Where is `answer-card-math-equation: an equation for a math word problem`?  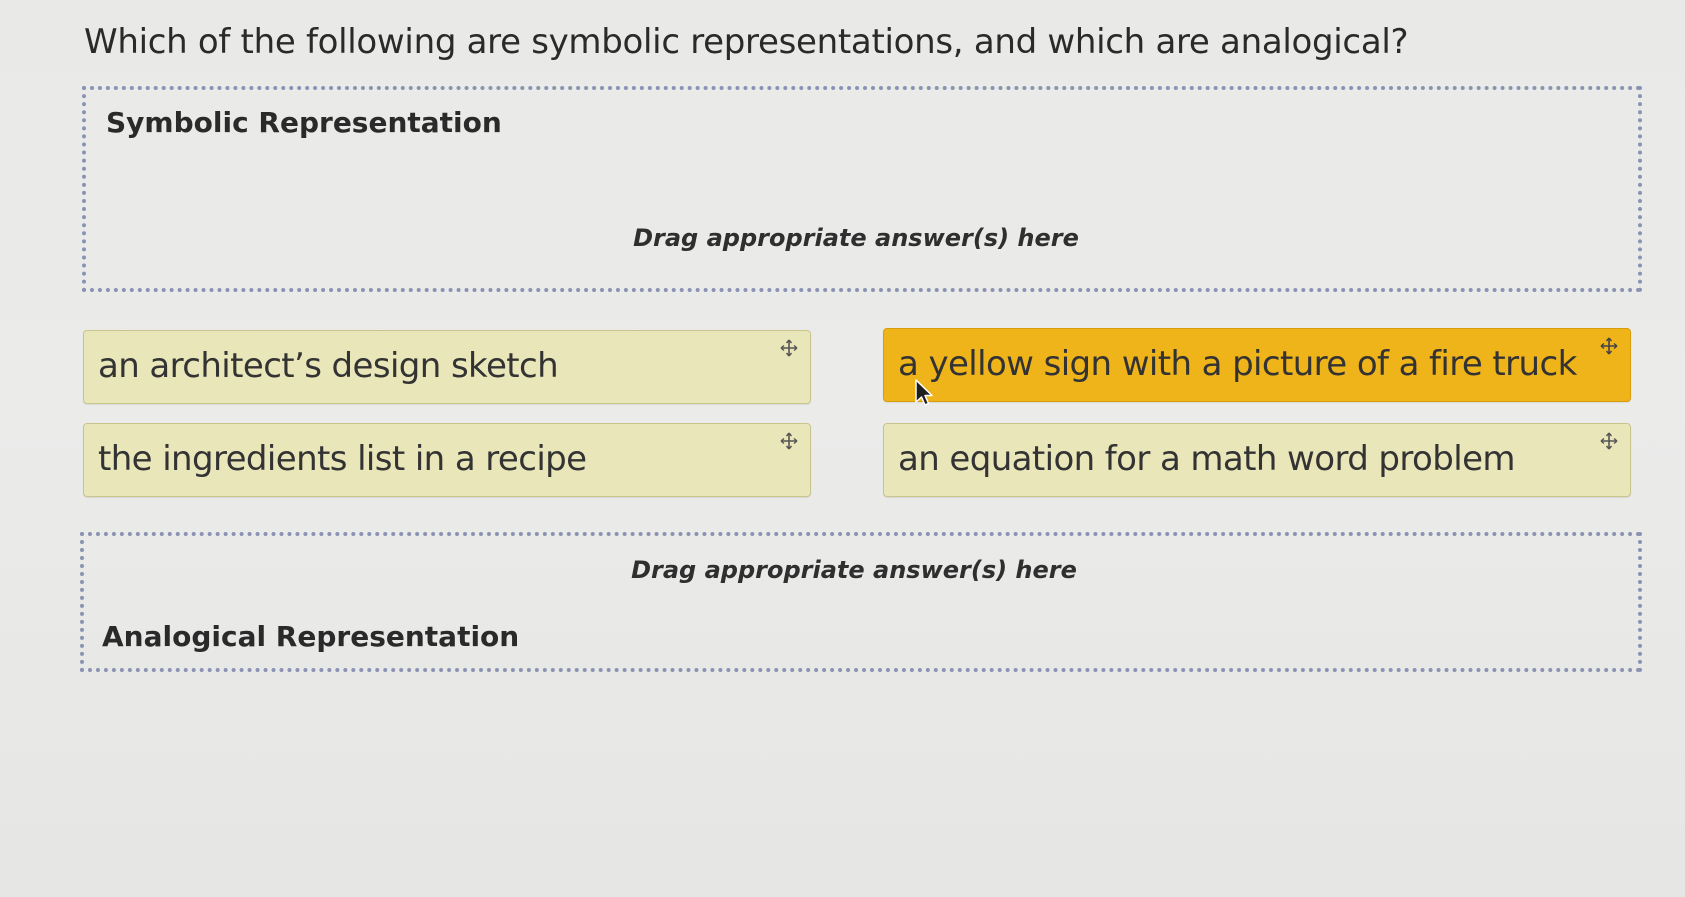 answer-card-math-equation: an equation for a math word problem is located at coordinates (1257, 460).